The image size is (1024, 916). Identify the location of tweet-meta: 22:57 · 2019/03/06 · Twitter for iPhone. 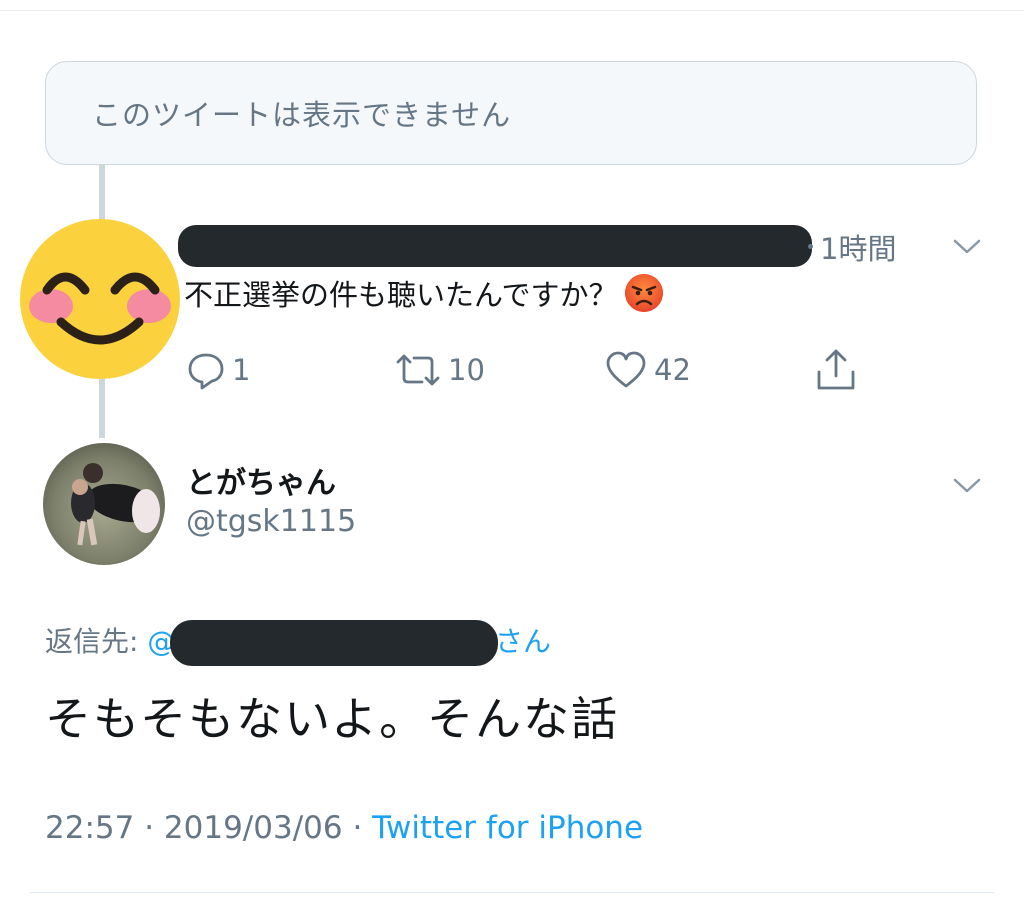
(344, 828).